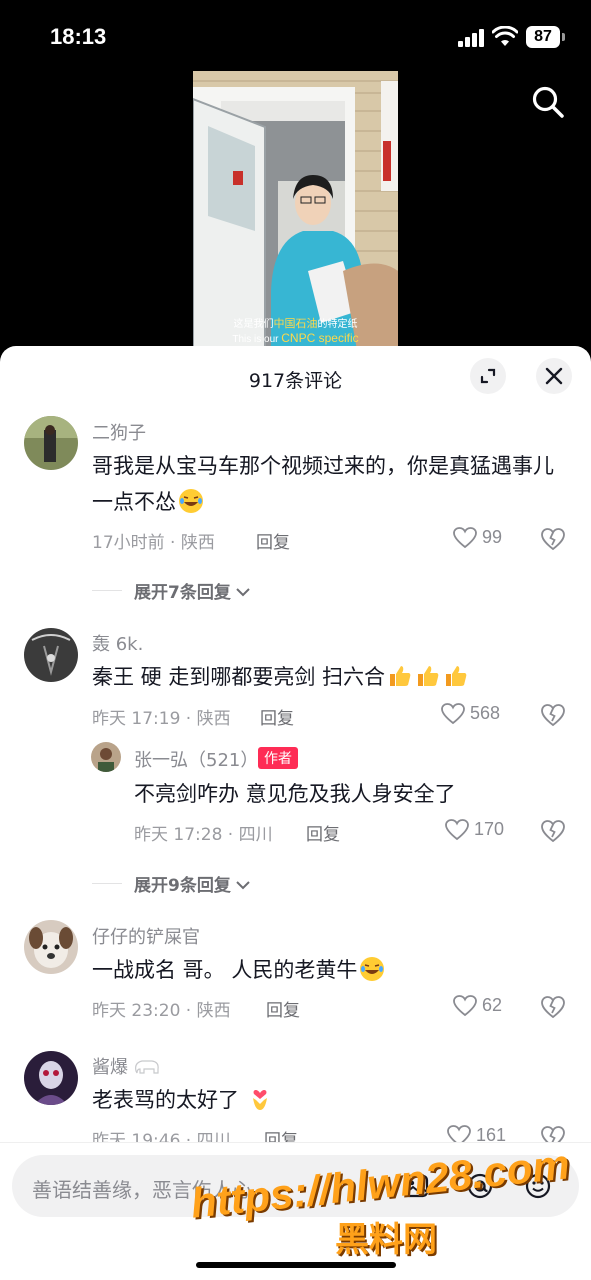 Image resolution: width=591 pixels, height=1280 pixels. I want to click on comment-username: 酱爆, so click(127, 1066).